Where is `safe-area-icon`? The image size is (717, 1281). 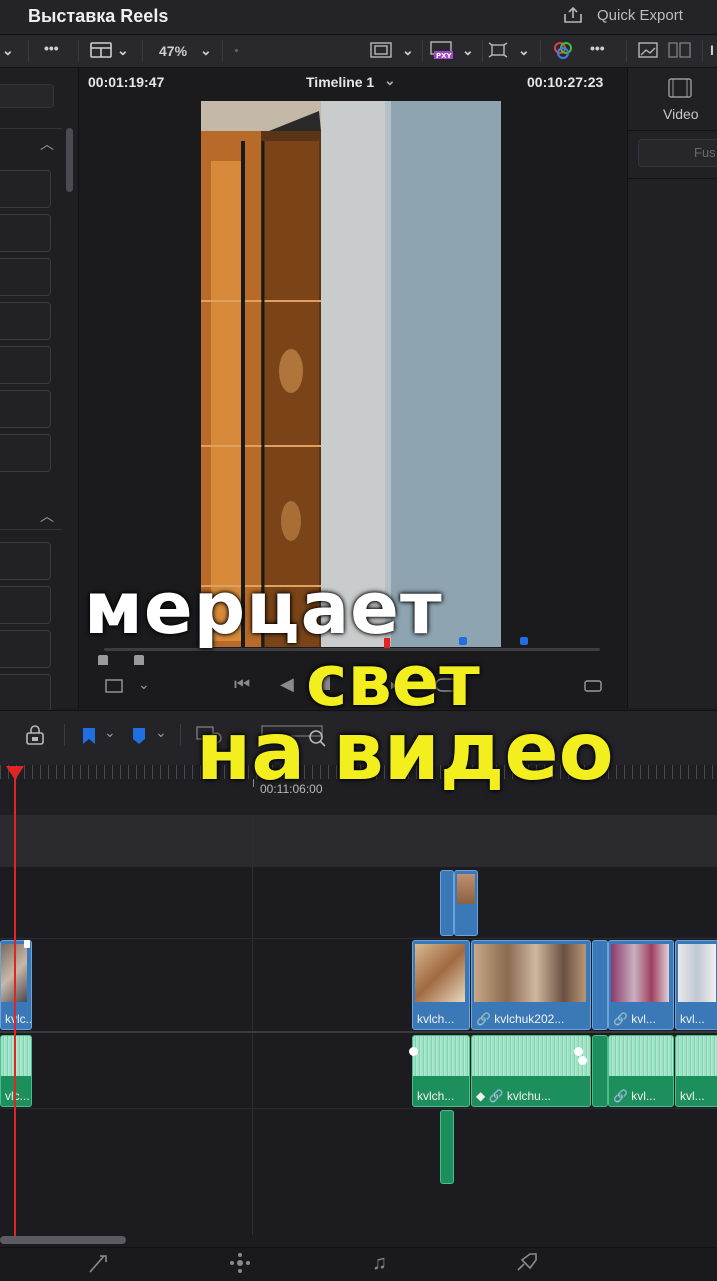 safe-area-icon is located at coordinates (381, 50).